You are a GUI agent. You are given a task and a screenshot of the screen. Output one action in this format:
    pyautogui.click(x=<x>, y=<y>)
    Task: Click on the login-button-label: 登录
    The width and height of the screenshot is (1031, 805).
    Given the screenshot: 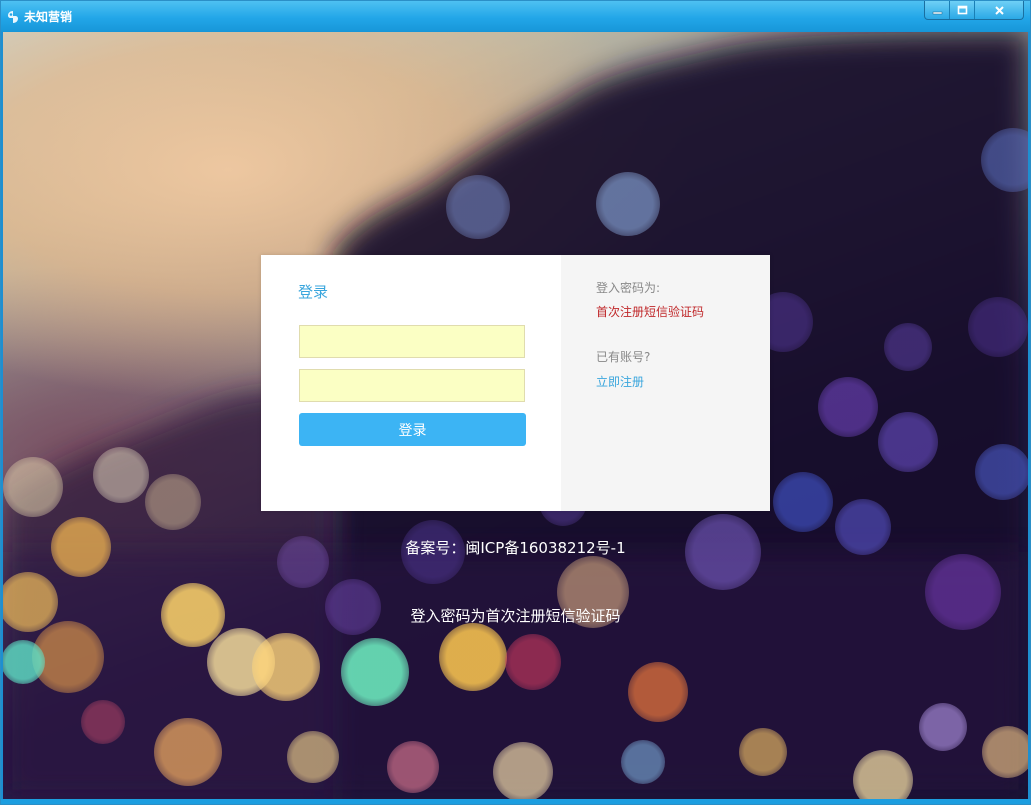 What is the action you would take?
    pyautogui.click(x=412, y=430)
    